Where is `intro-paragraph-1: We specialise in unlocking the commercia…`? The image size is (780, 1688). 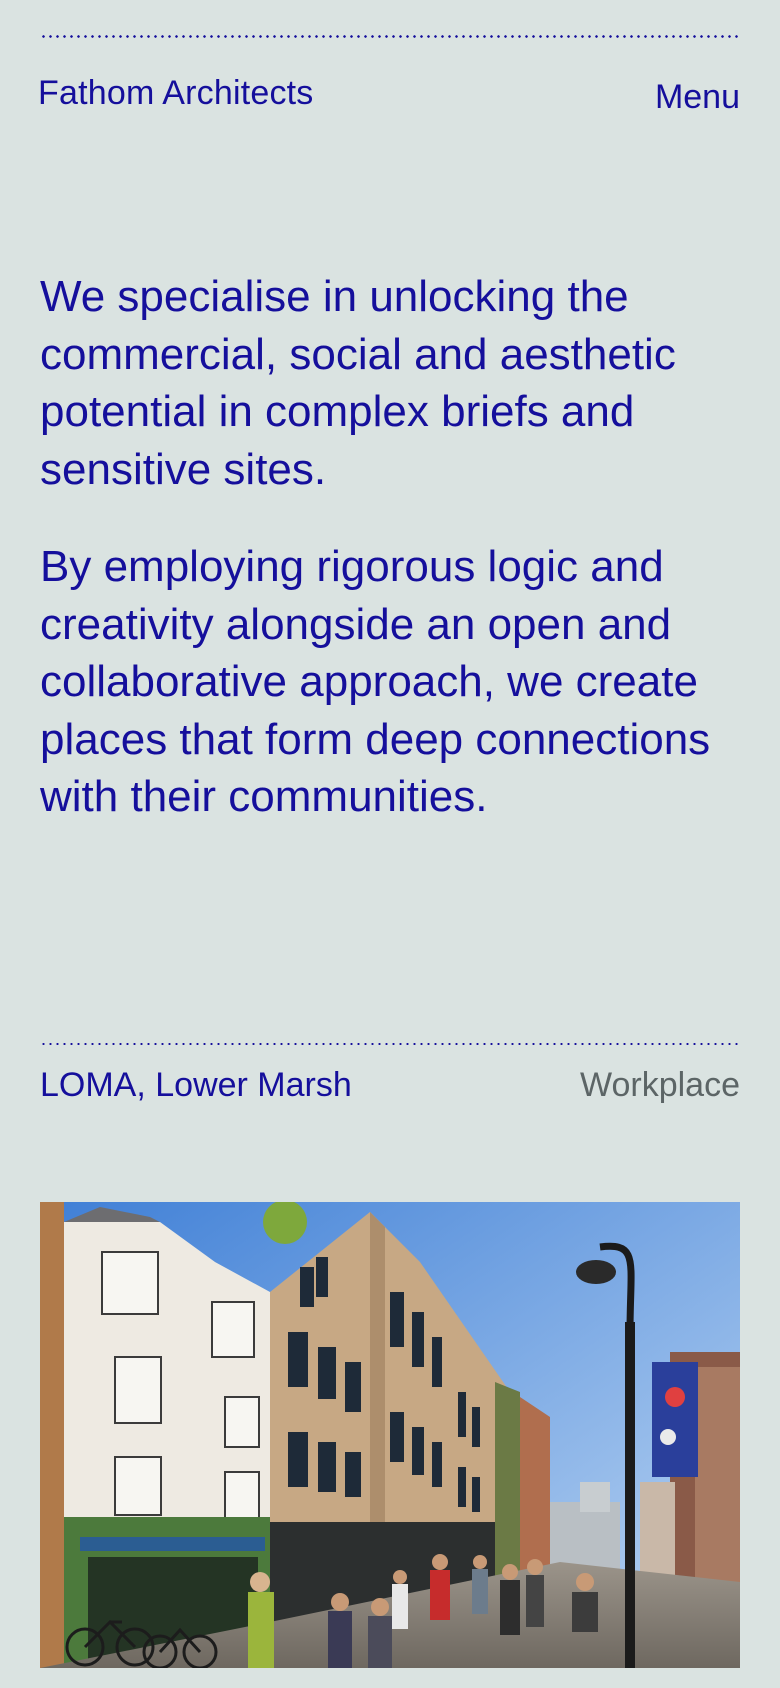 intro-paragraph-1: We specialise in unlocking the commercia… is located at coordinates (358, 383).